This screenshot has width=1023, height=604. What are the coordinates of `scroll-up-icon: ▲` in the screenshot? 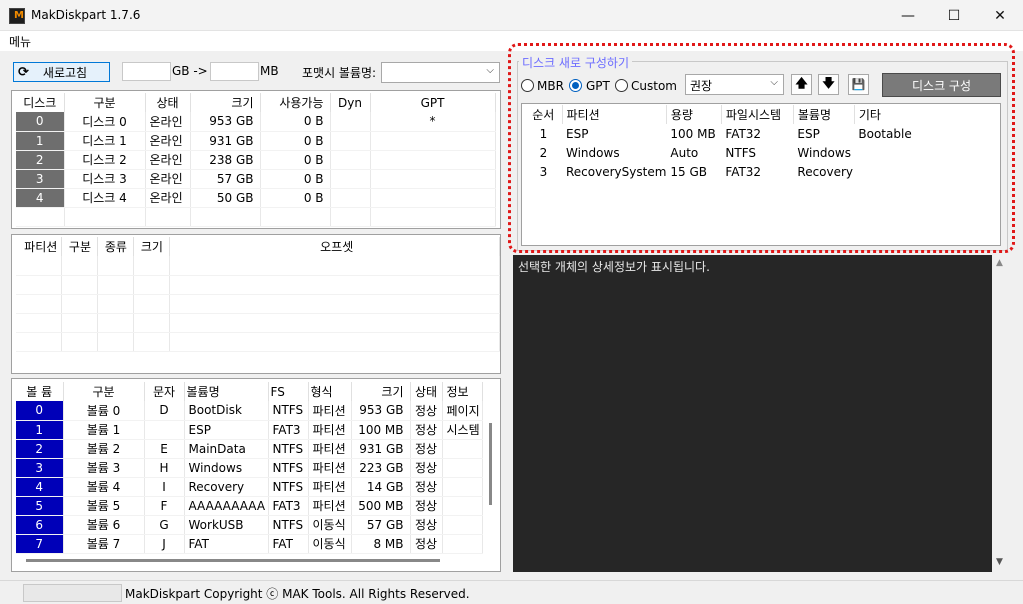 It's located at (999, 263).